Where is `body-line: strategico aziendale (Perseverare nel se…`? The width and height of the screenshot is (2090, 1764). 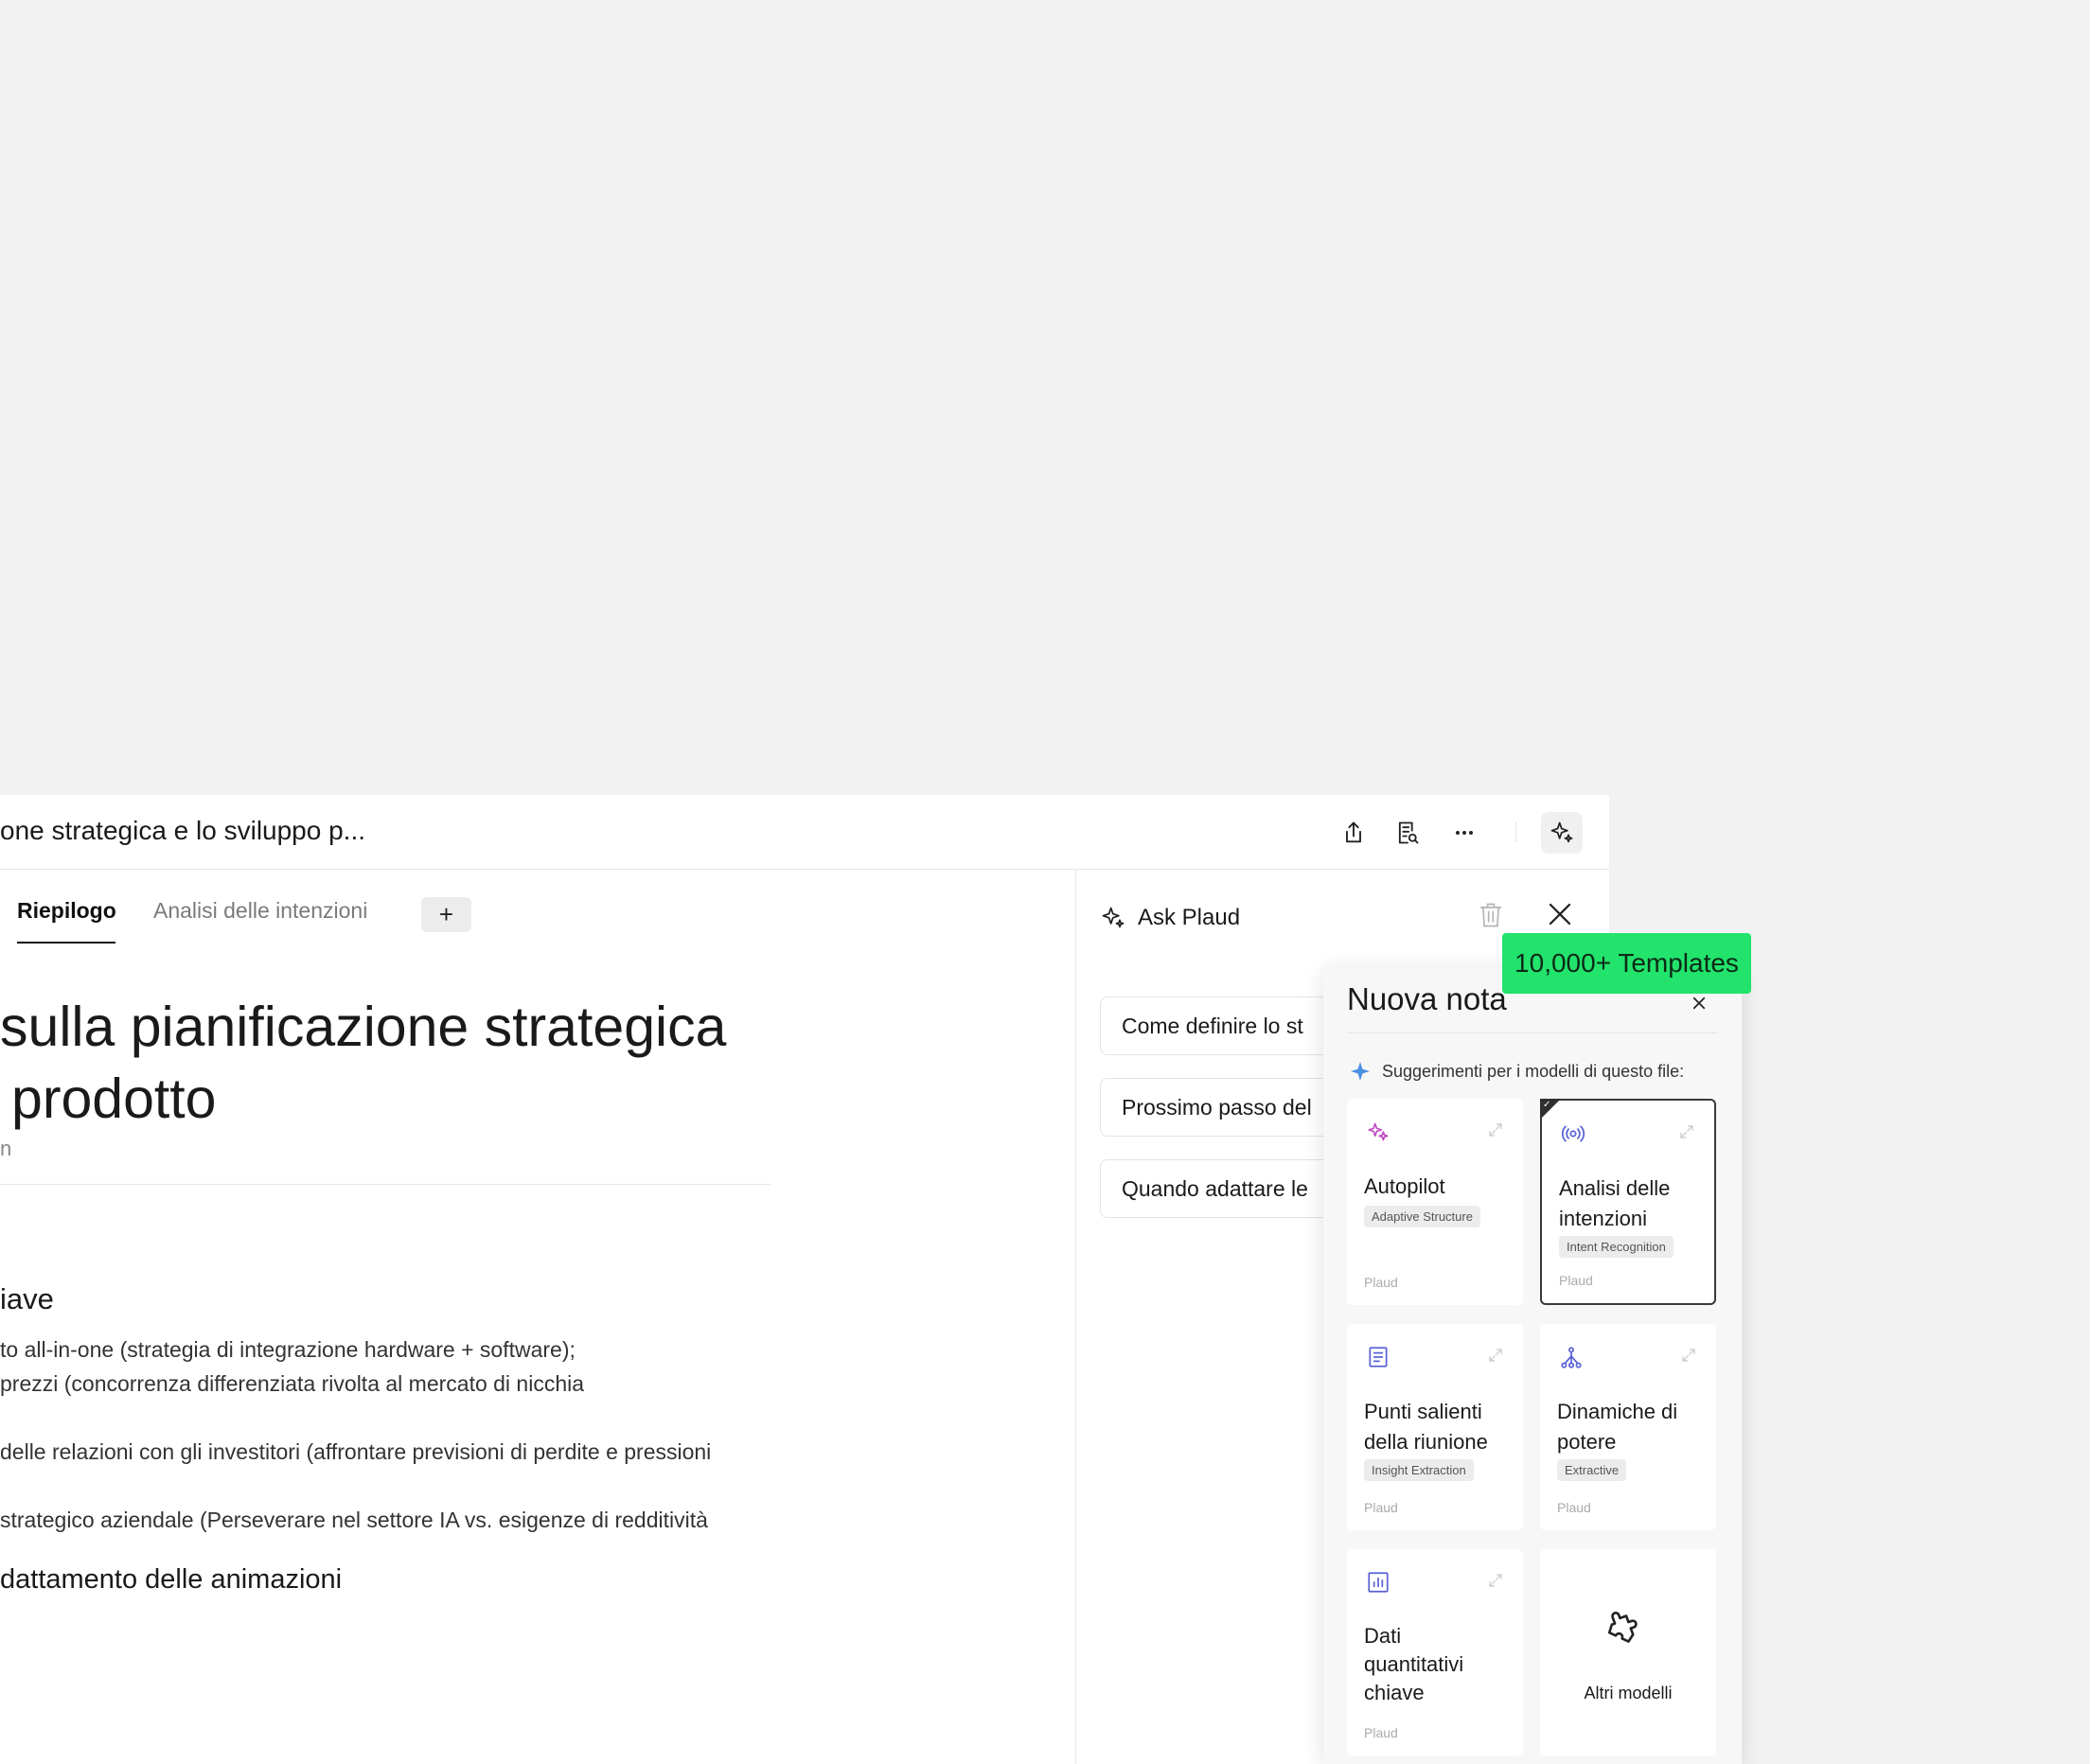 body-line: strategico aziendale (Perseverare nel se… is located at coordinates (354, 1520).